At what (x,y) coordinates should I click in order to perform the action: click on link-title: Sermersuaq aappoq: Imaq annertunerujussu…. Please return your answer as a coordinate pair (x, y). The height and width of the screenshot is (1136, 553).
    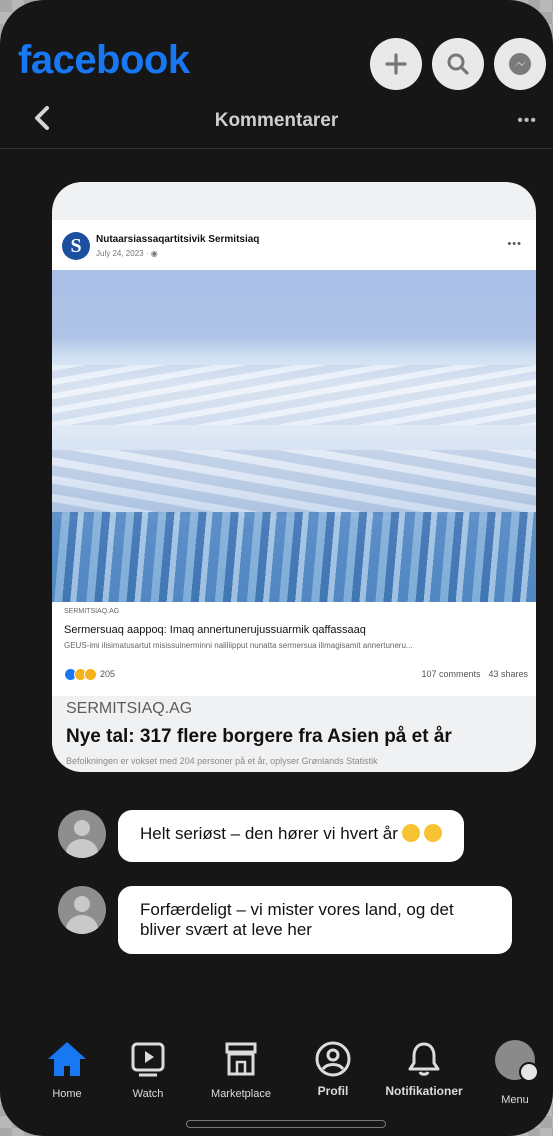
    Looking at the image, I should click on (215, 630).